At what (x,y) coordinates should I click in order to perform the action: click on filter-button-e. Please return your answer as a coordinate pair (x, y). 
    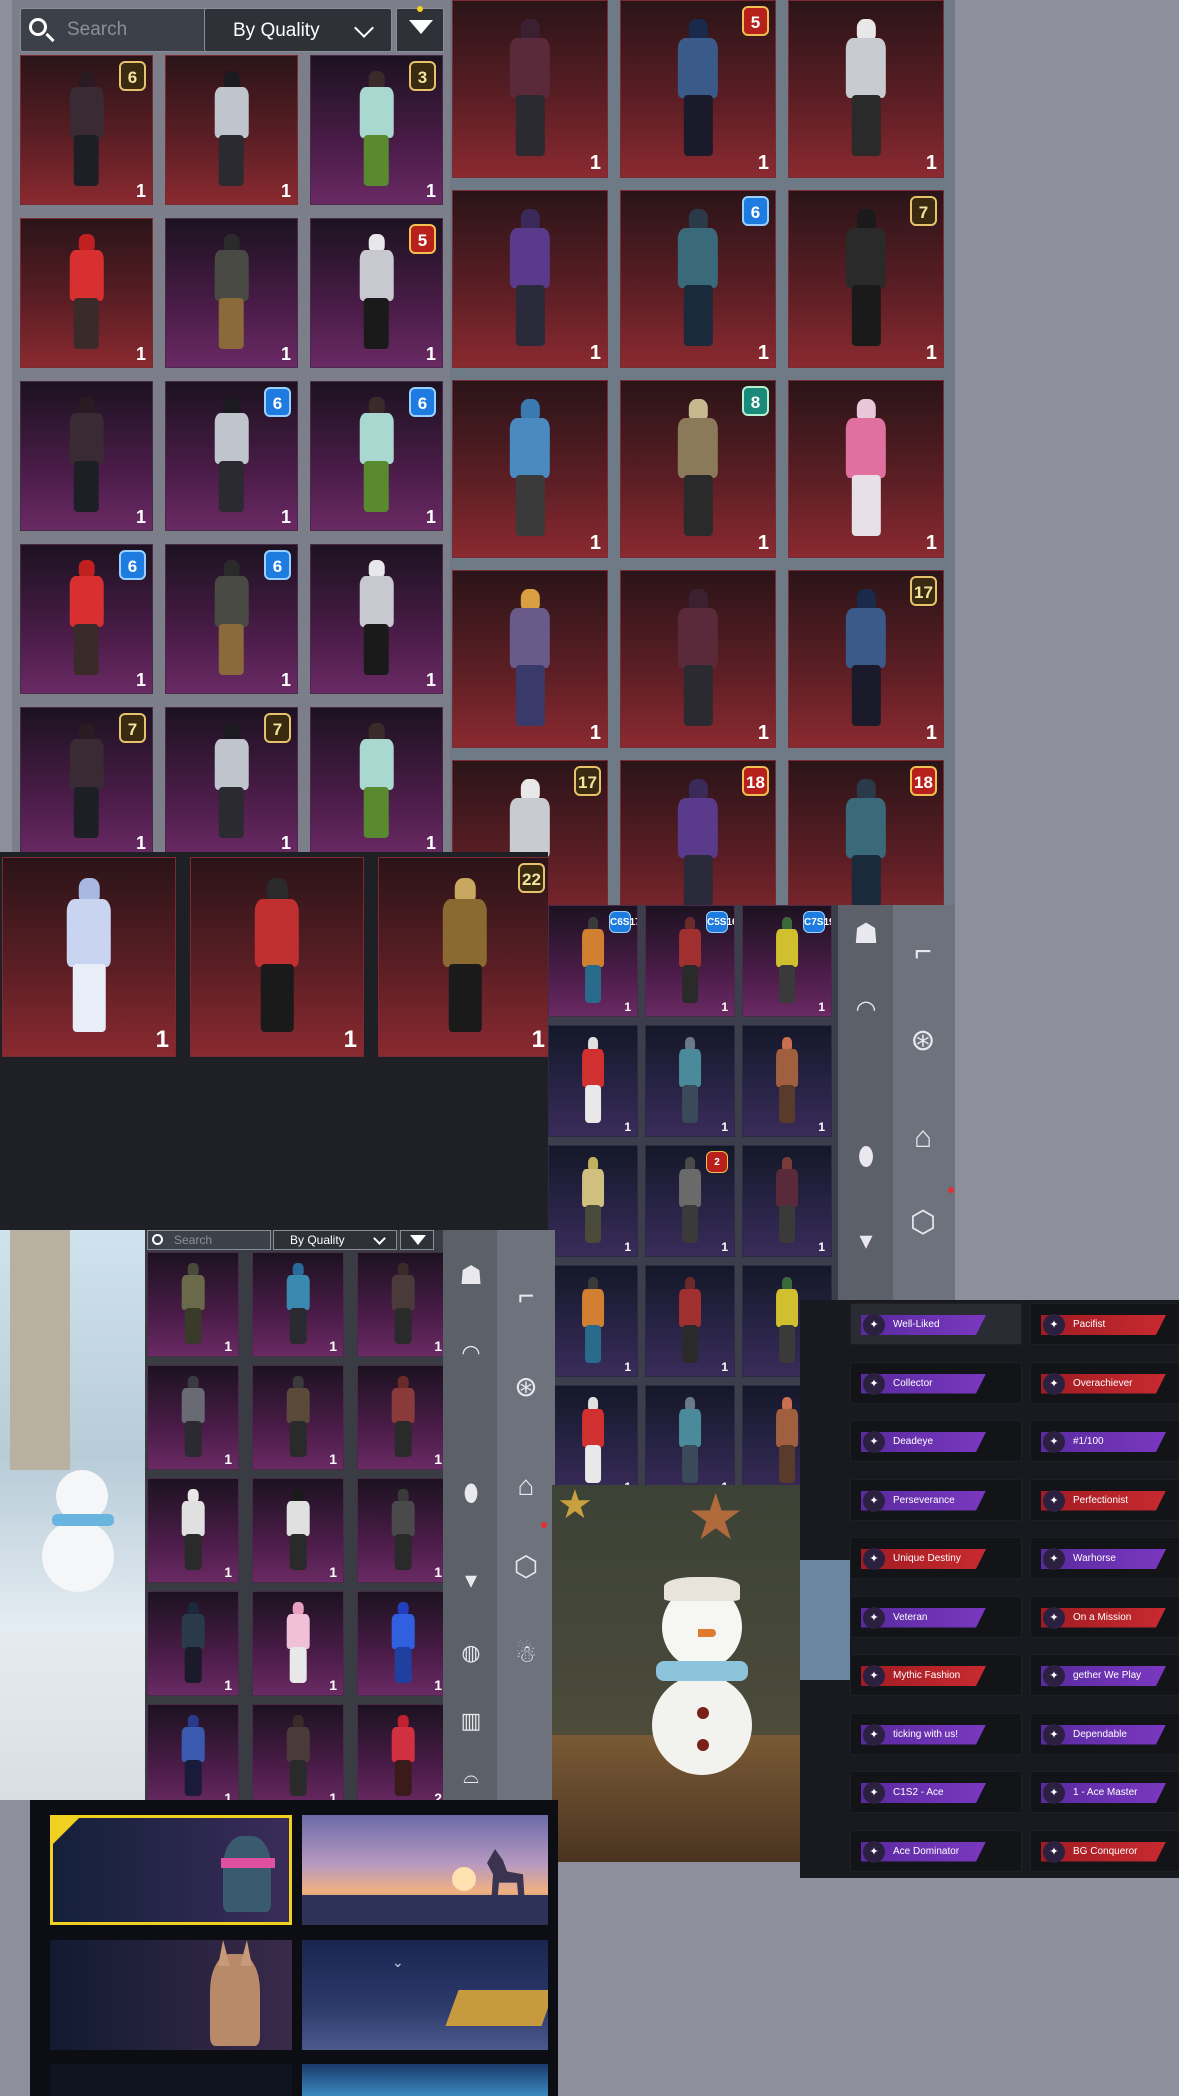
    Looking at the image, I should click on (417, 1240).